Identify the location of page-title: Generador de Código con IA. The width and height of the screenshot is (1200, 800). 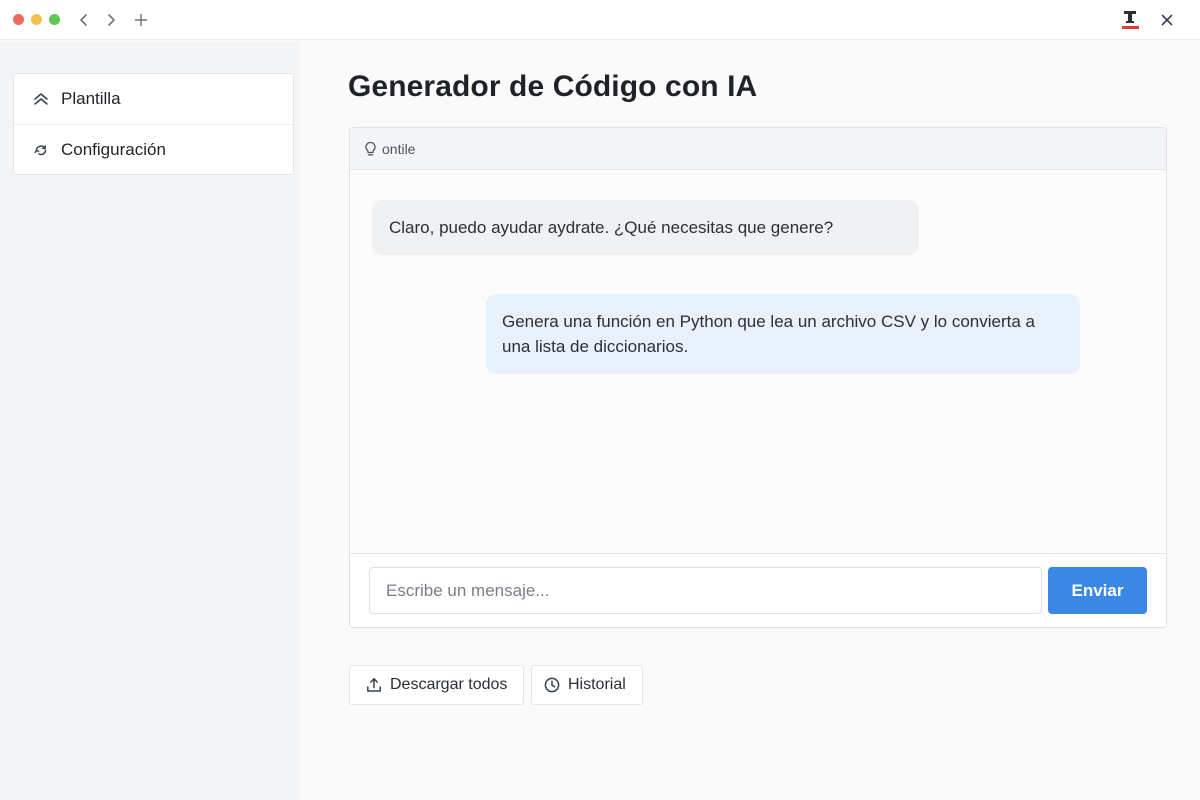
(553, 86).